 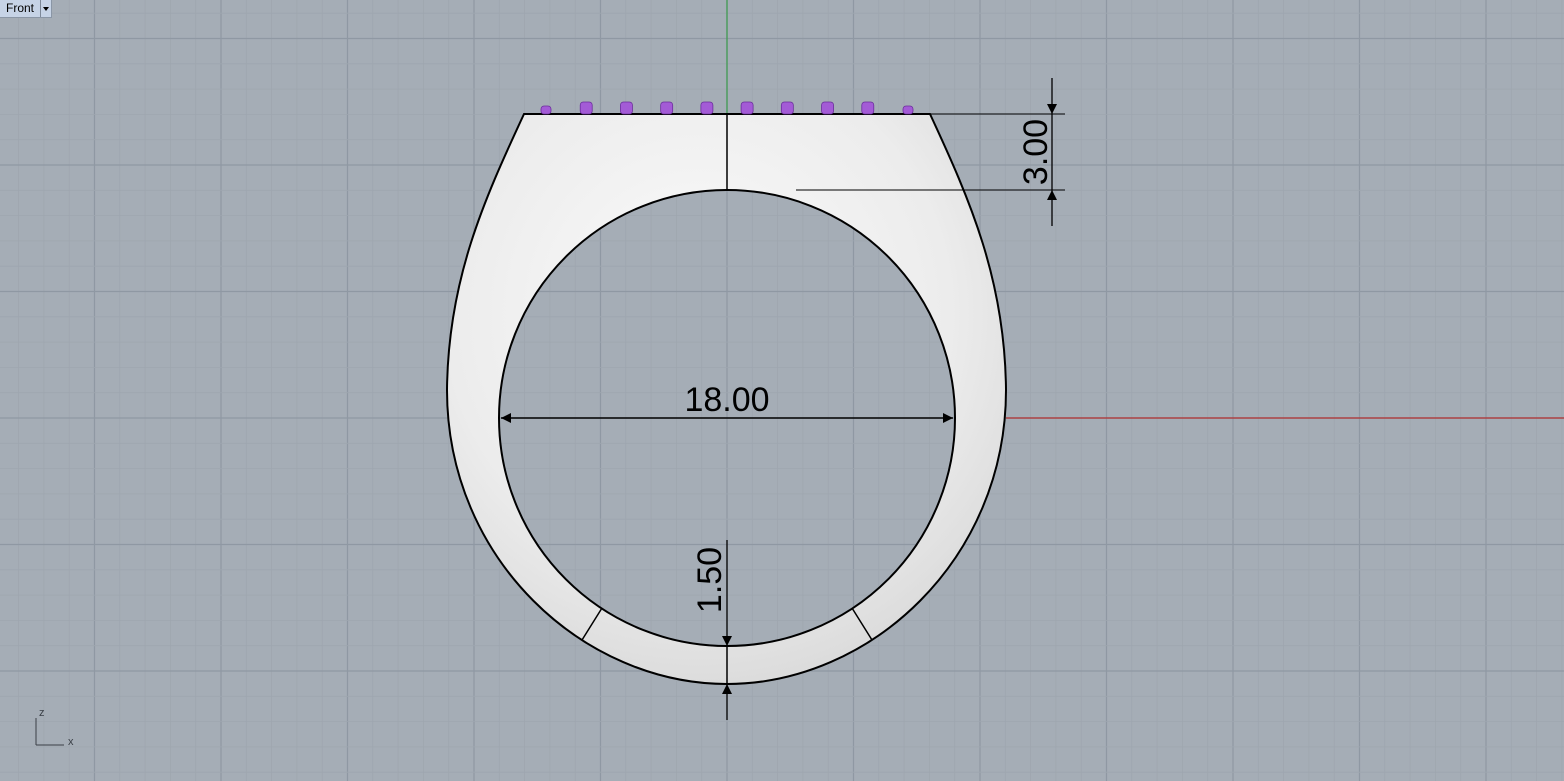 I want to click on diameter-dimension: 18.00, so click(x=727, y=402).